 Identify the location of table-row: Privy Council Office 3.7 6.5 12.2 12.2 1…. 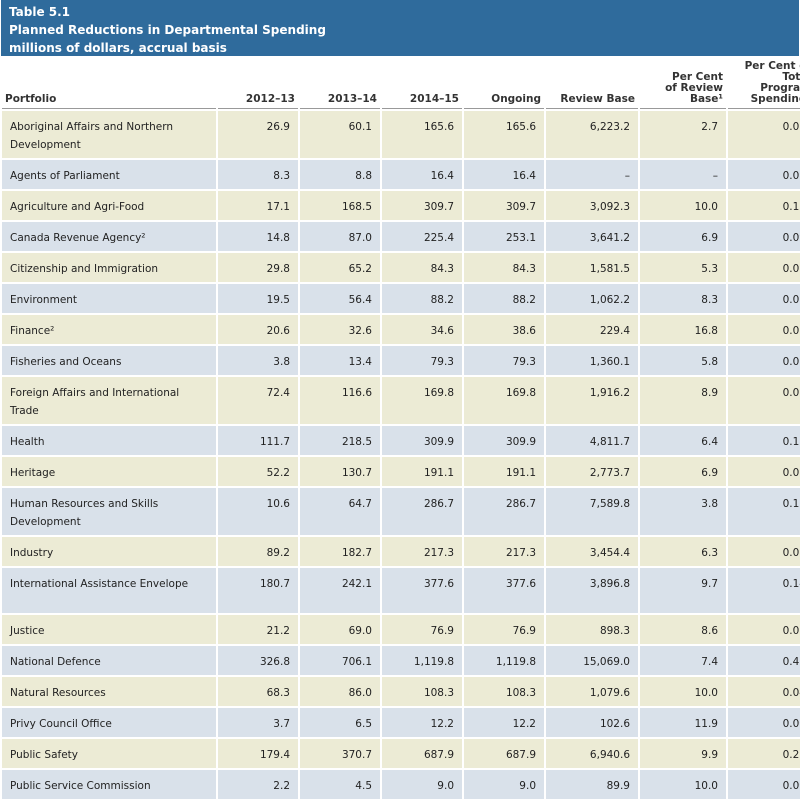
(401, 722).